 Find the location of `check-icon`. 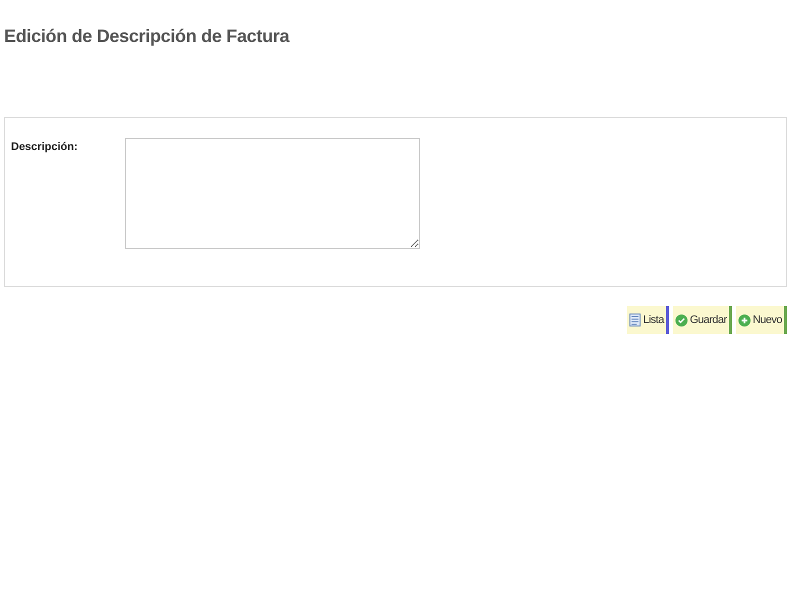

check-icon is located at coordinates (681, 320).